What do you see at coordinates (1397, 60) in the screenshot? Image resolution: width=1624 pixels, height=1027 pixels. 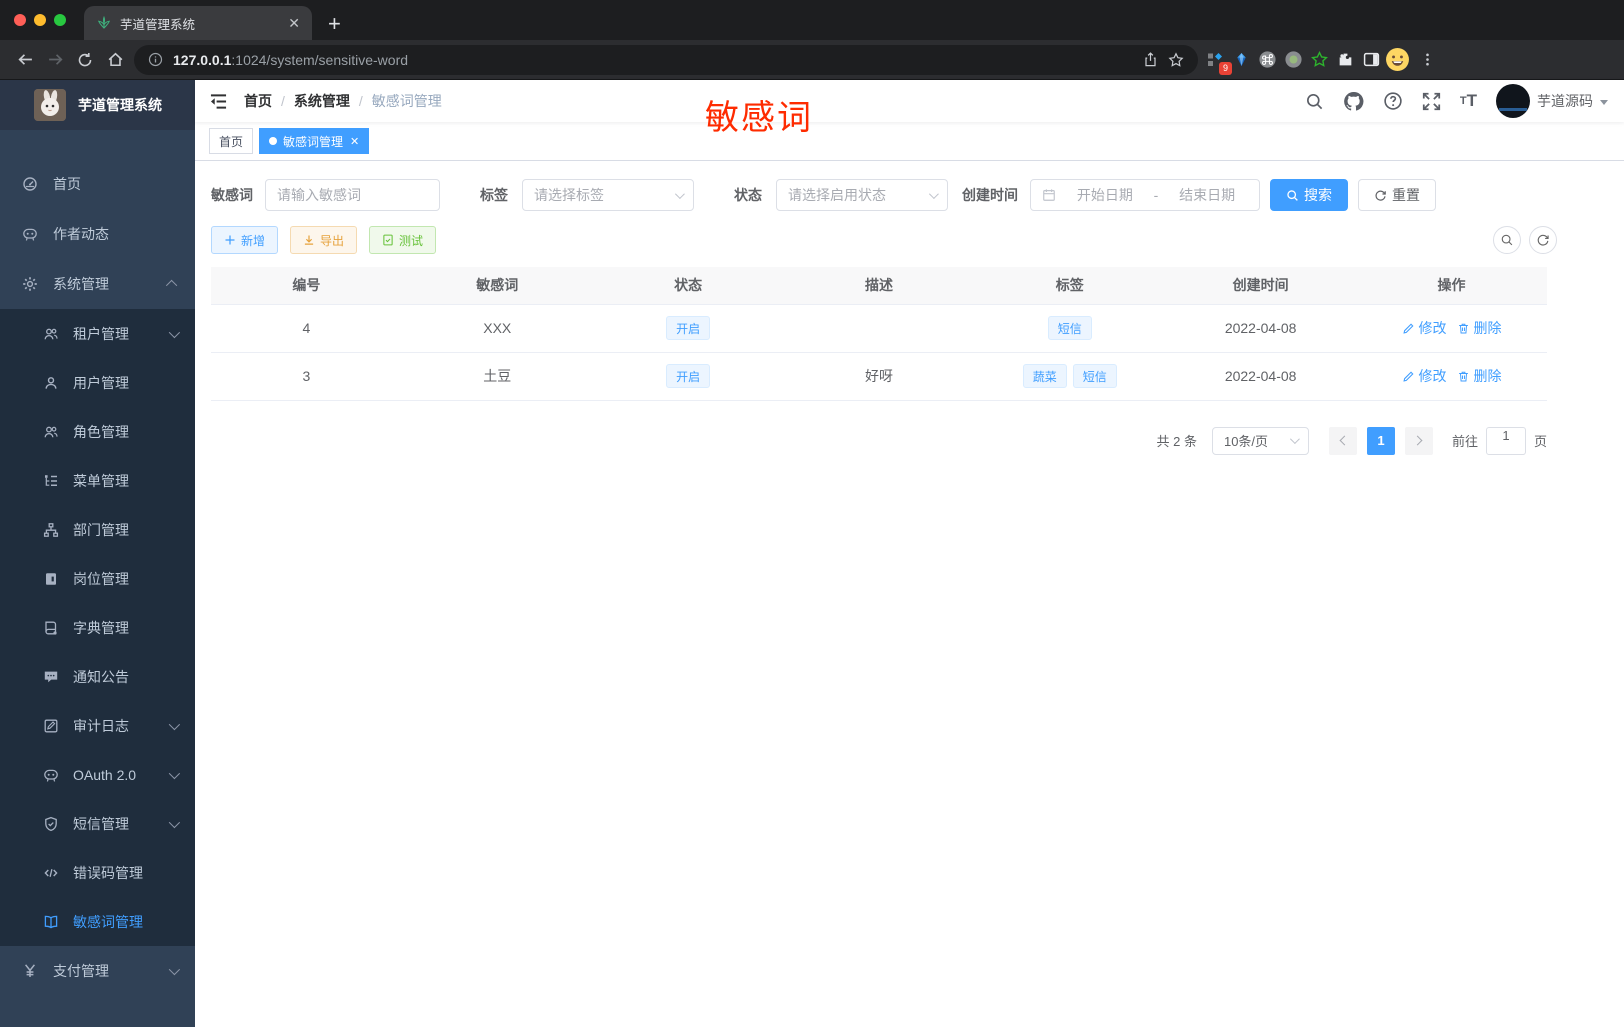 I see `profile-avatar-emoji-icon` at bounding box center [1397, 60].